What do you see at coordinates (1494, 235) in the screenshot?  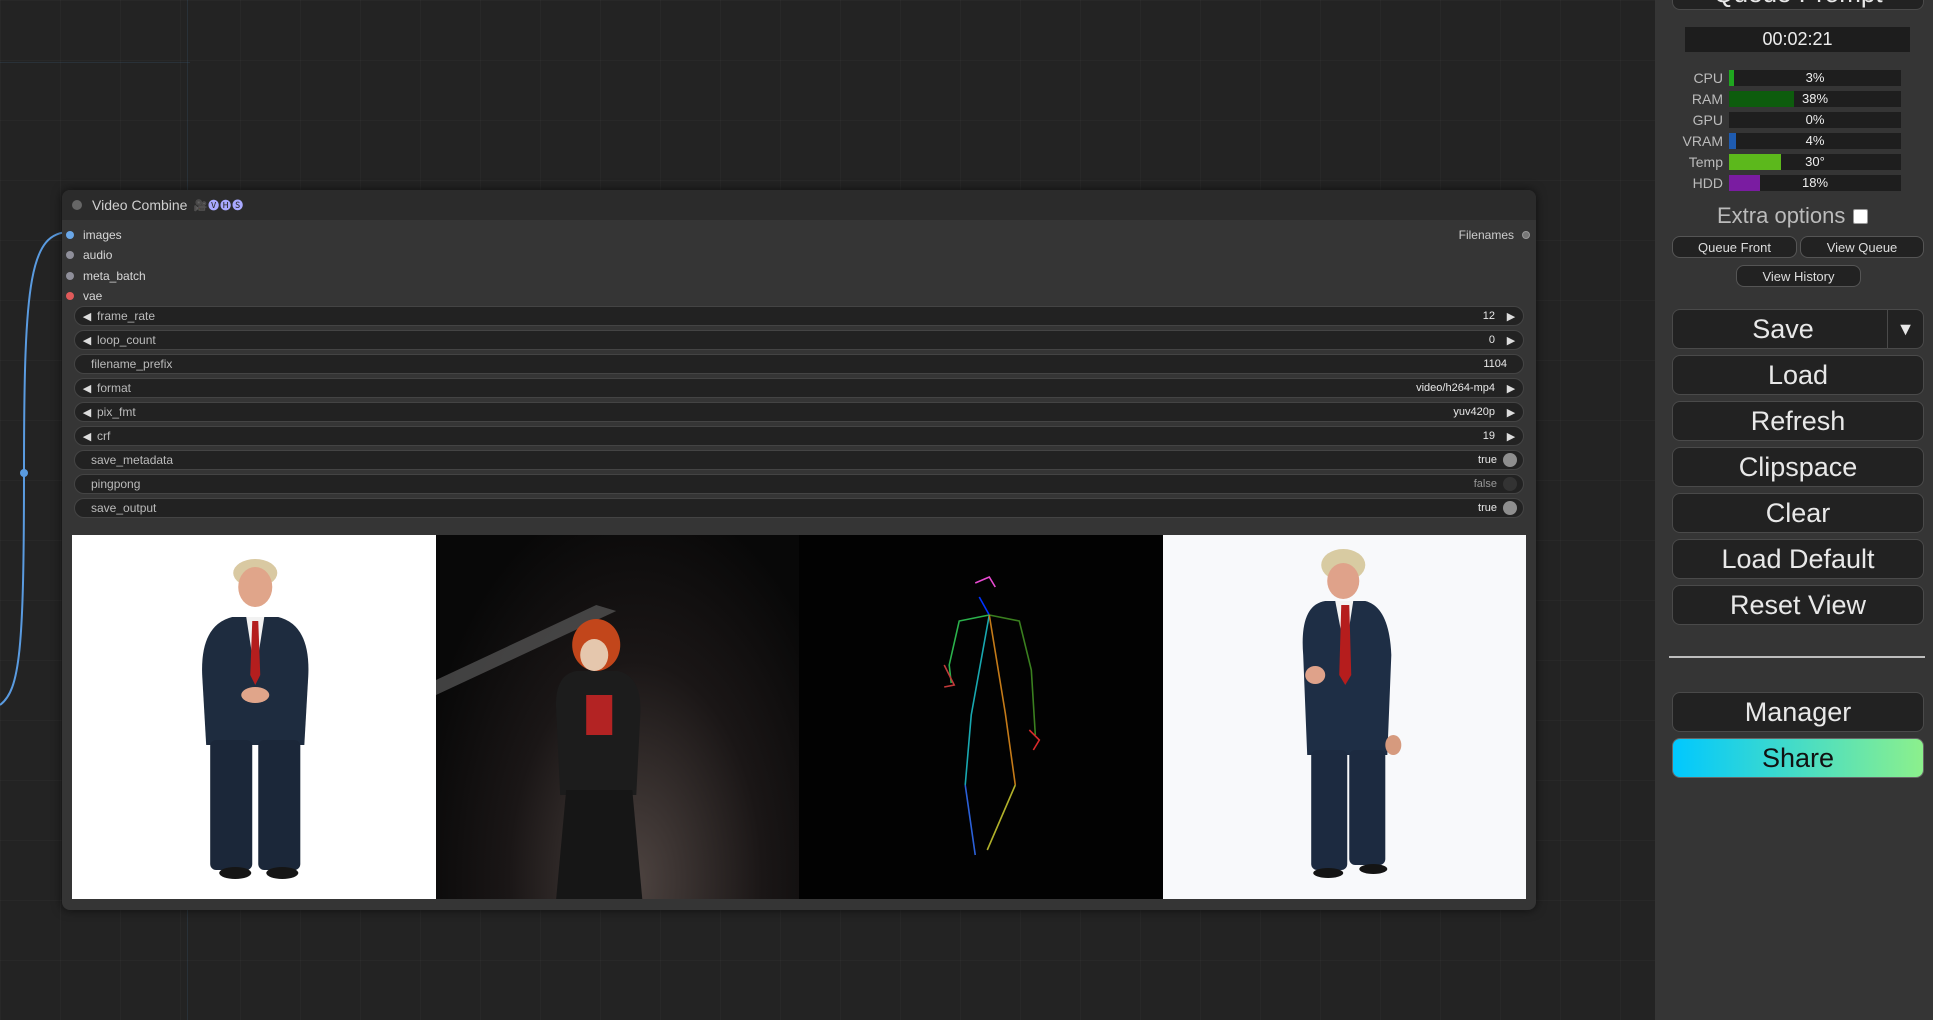 I see `output-slot-filenames: Filenames` at bounding box center [1494, 235].